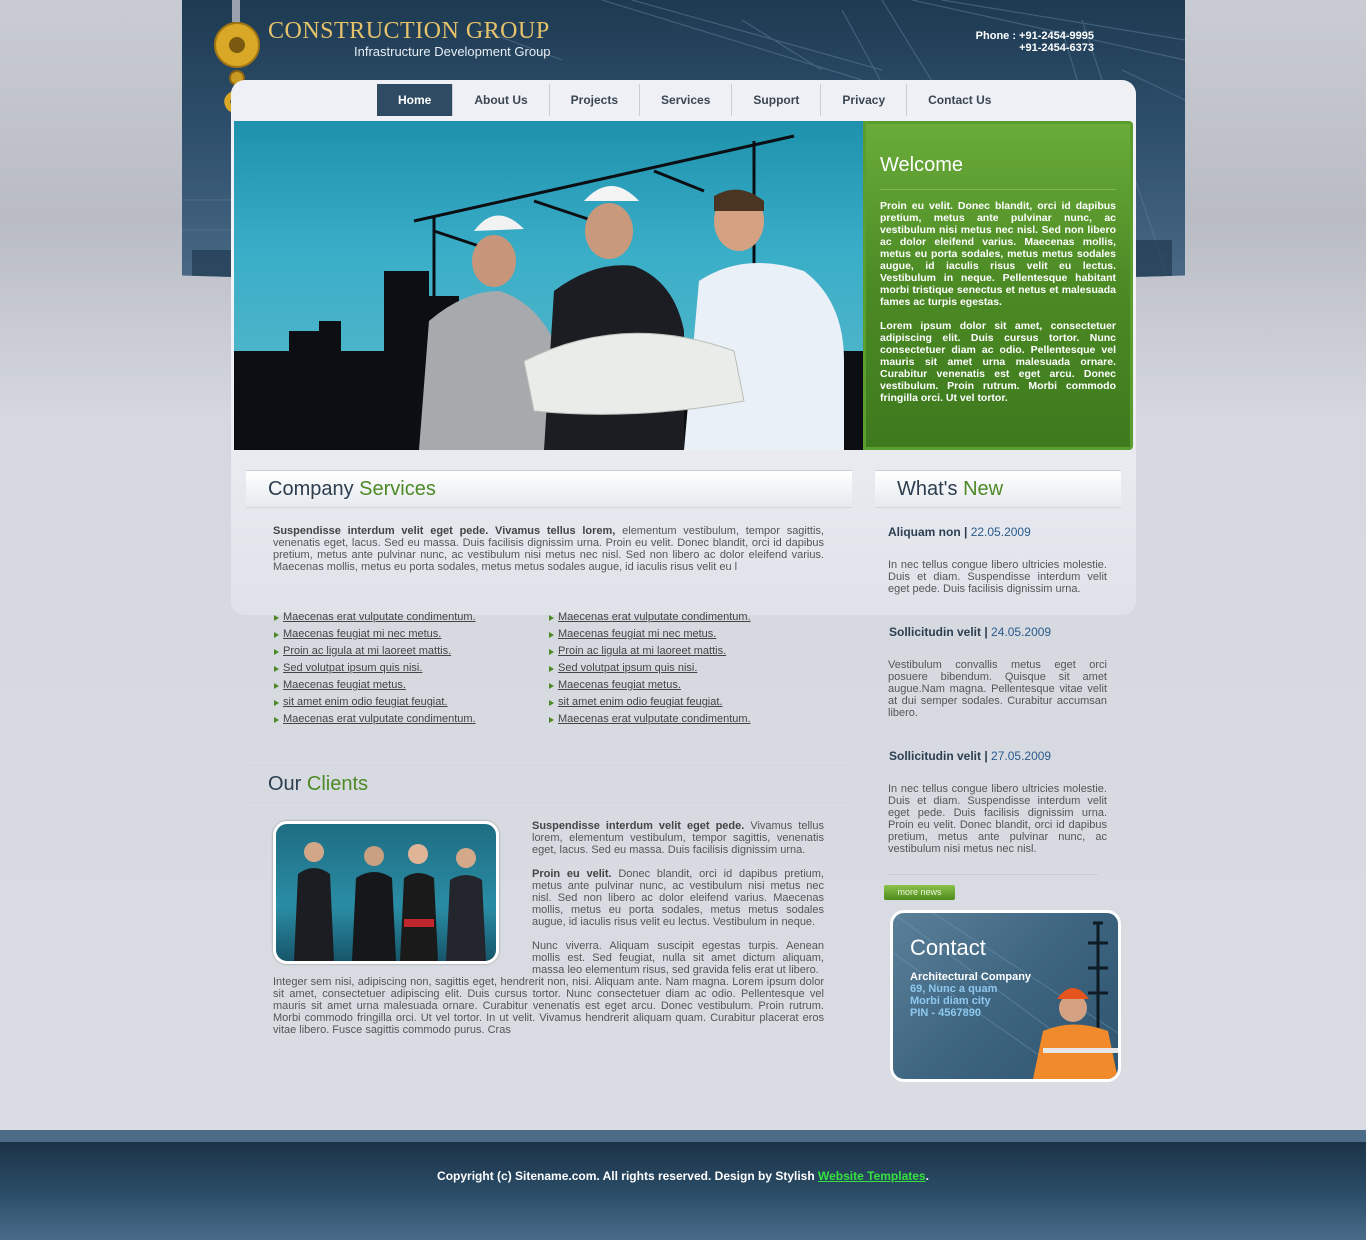 This screenshot has width=1366, height=1240. I want to click on clients-heading-bar: Our Clients, so click(549, 784).